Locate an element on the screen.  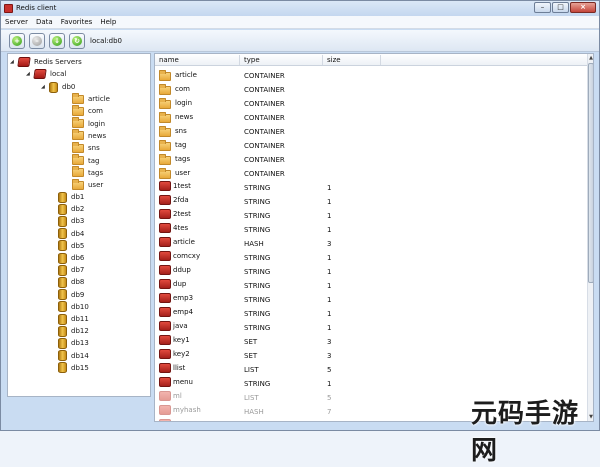
tree-node-db2: db2 is located at coordinates (71, 209).